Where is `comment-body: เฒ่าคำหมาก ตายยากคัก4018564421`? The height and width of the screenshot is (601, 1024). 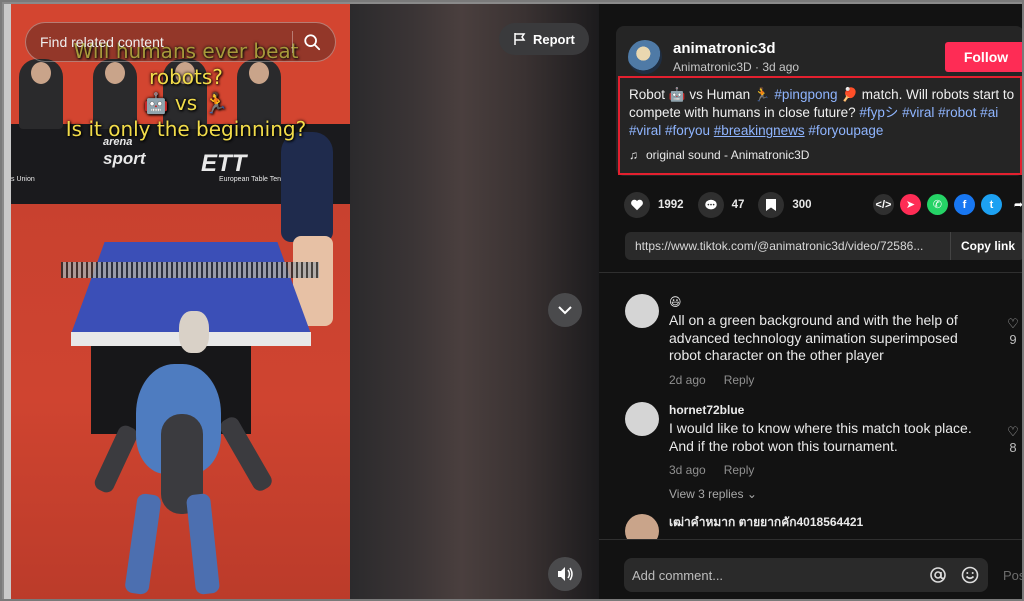 comment-body: เฒ่าคำหมาก ตายยากคัก4018564421 is located at coordinates (829, 522).